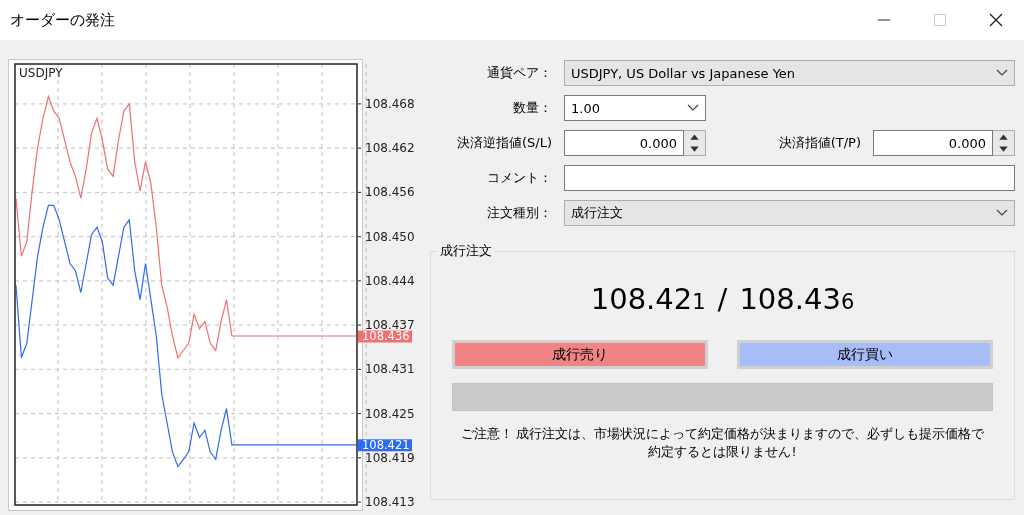 The width and height of the screenshot is (1024, 515). I want to click on sell-button: 成行売り, so click(580, 354).